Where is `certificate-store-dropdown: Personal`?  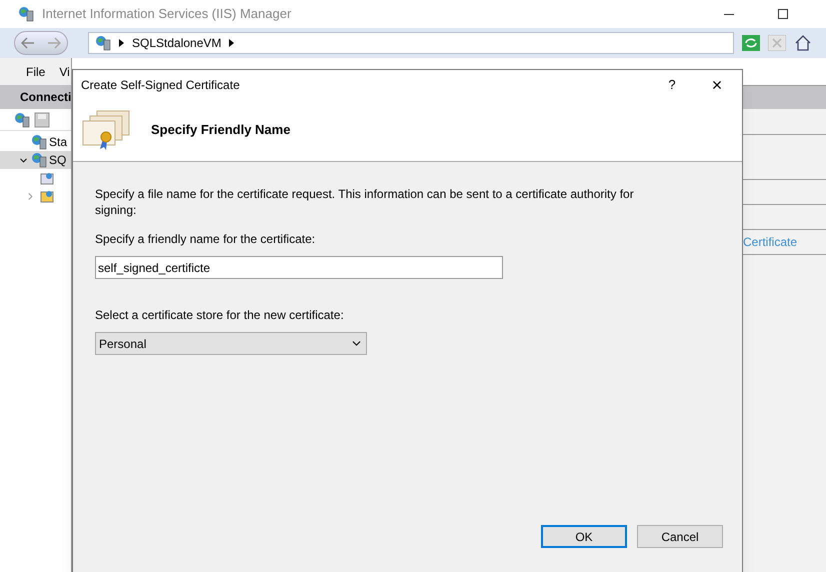 certificate-store-dropdown: Personal is located at coordinates (231, 343).